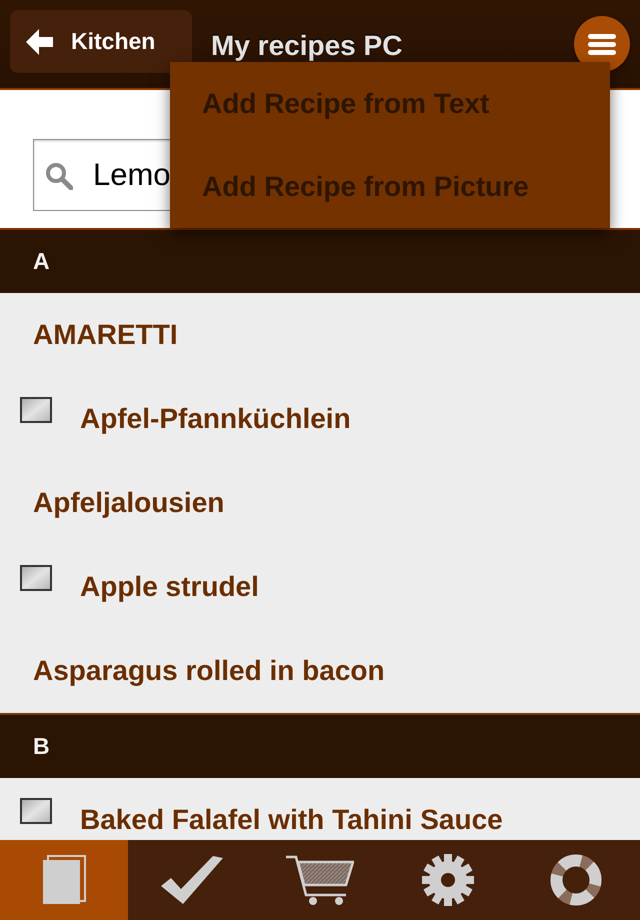 The width and height of the screenshot is (640, 920). I want to click on checkmark-icon, so click(192, 880).